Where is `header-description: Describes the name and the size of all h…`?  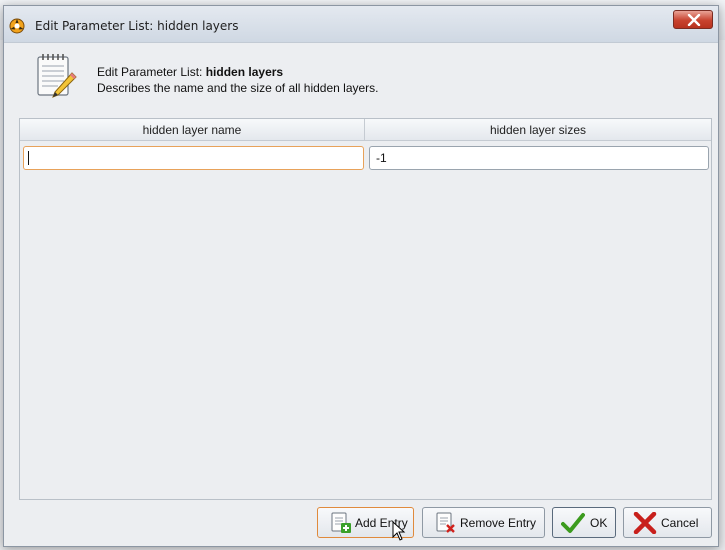 header-description: Describes the name and the size of all h… is located at coordinates (238, 88).